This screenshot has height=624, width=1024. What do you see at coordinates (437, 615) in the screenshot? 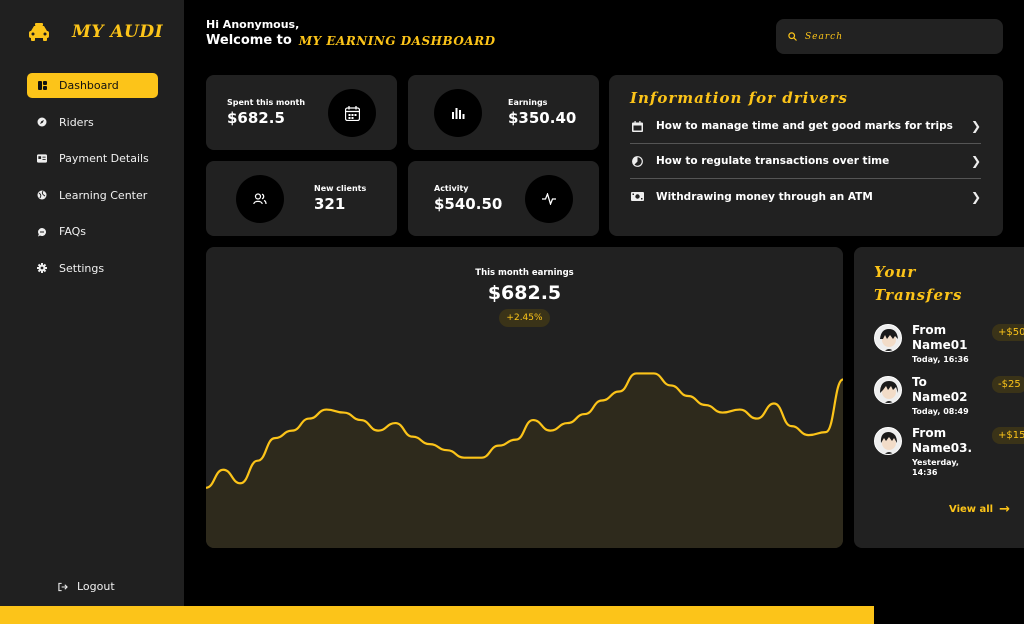
I see `bottom-accent-bar` at bounding box center [437, 615].